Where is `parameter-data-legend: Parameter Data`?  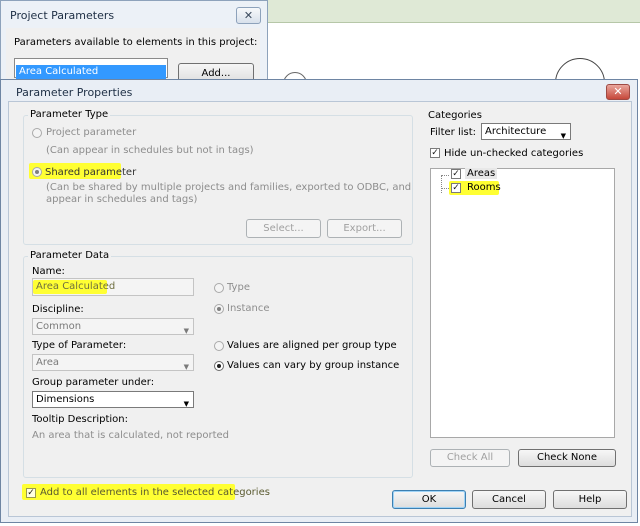 parameter-data-legend: Parameter Data is located at coordinates (70, 255).